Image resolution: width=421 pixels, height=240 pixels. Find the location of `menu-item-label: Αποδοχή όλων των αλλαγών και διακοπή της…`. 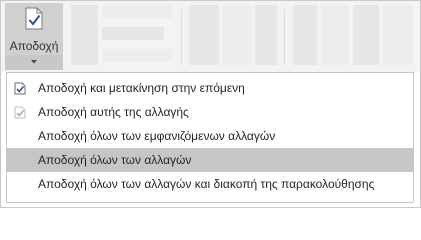

menu-item-label: Αποδοχή όλων των αλλαγών και διακοπή της… is located at coordinates (206, 184).